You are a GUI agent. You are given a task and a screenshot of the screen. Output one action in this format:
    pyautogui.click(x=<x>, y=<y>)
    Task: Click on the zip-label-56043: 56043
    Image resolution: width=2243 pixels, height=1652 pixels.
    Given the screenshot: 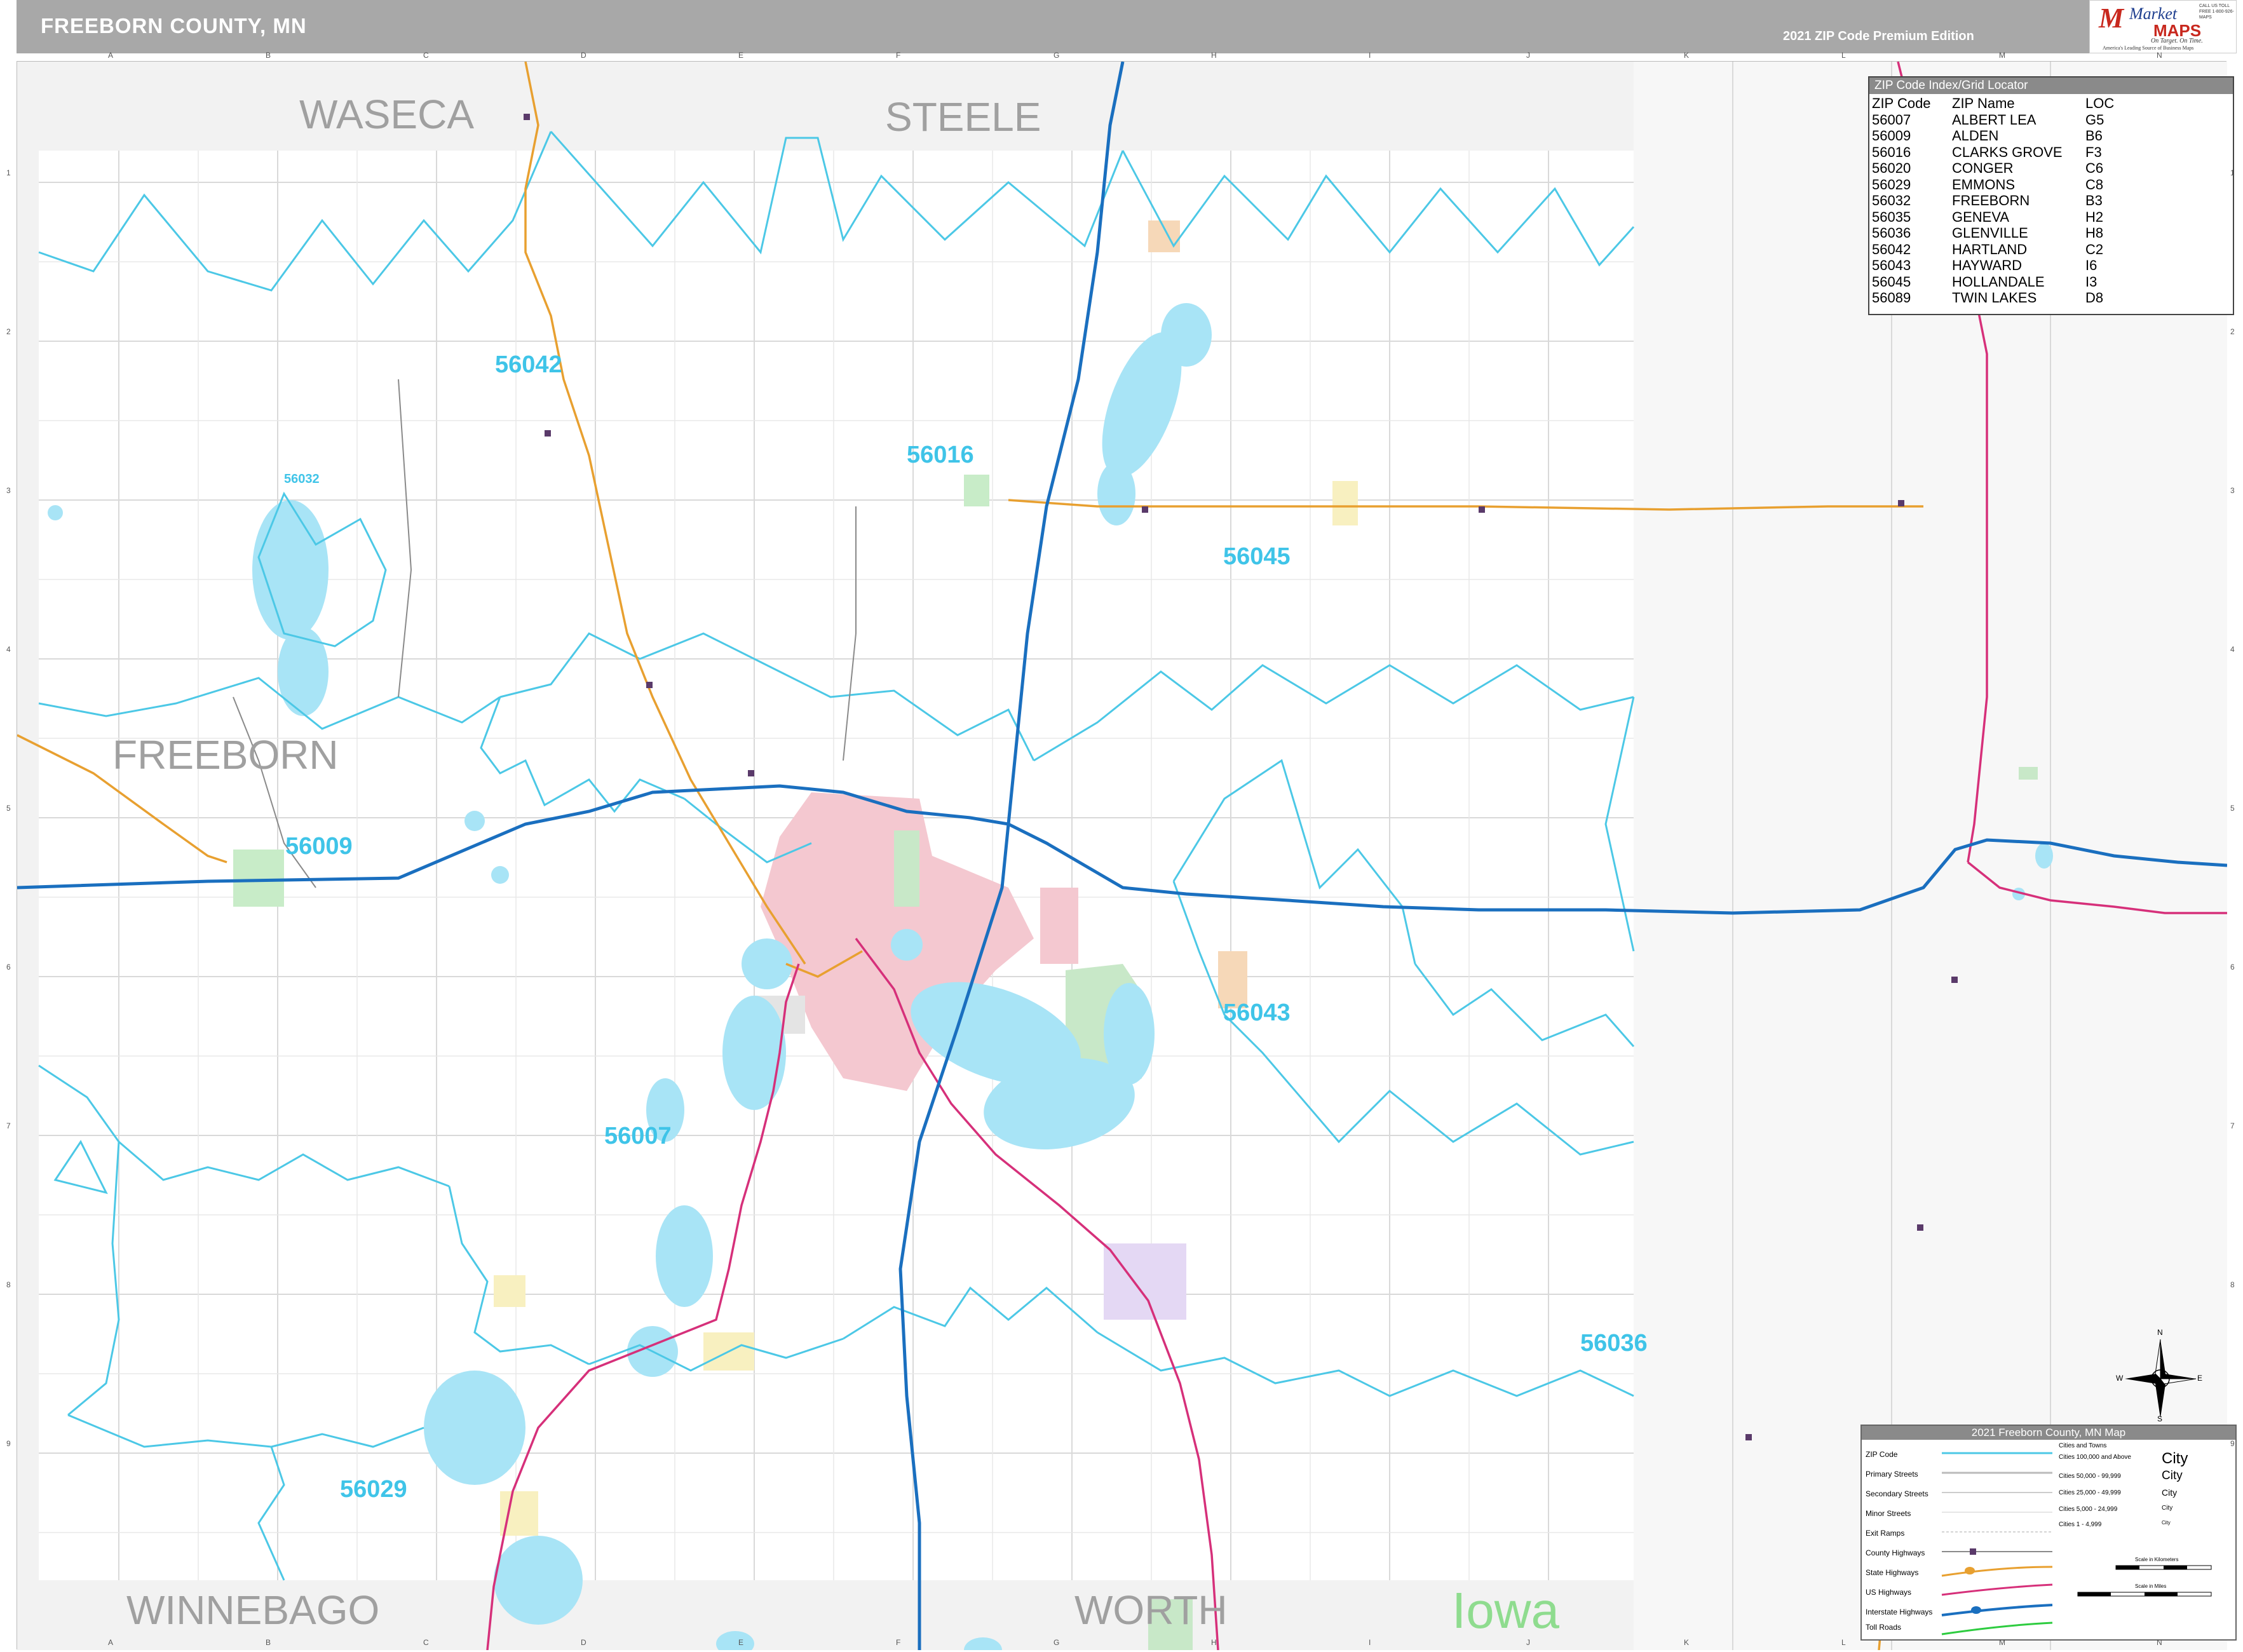 What is the action you would take?
    pyautogui.click(x=1257, y=1013)
    